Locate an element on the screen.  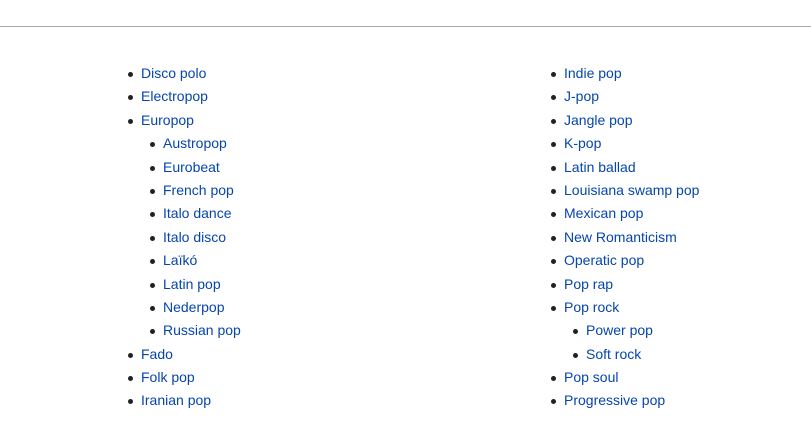
genre-link: Operatic pop is located at coordinates (604, 260).